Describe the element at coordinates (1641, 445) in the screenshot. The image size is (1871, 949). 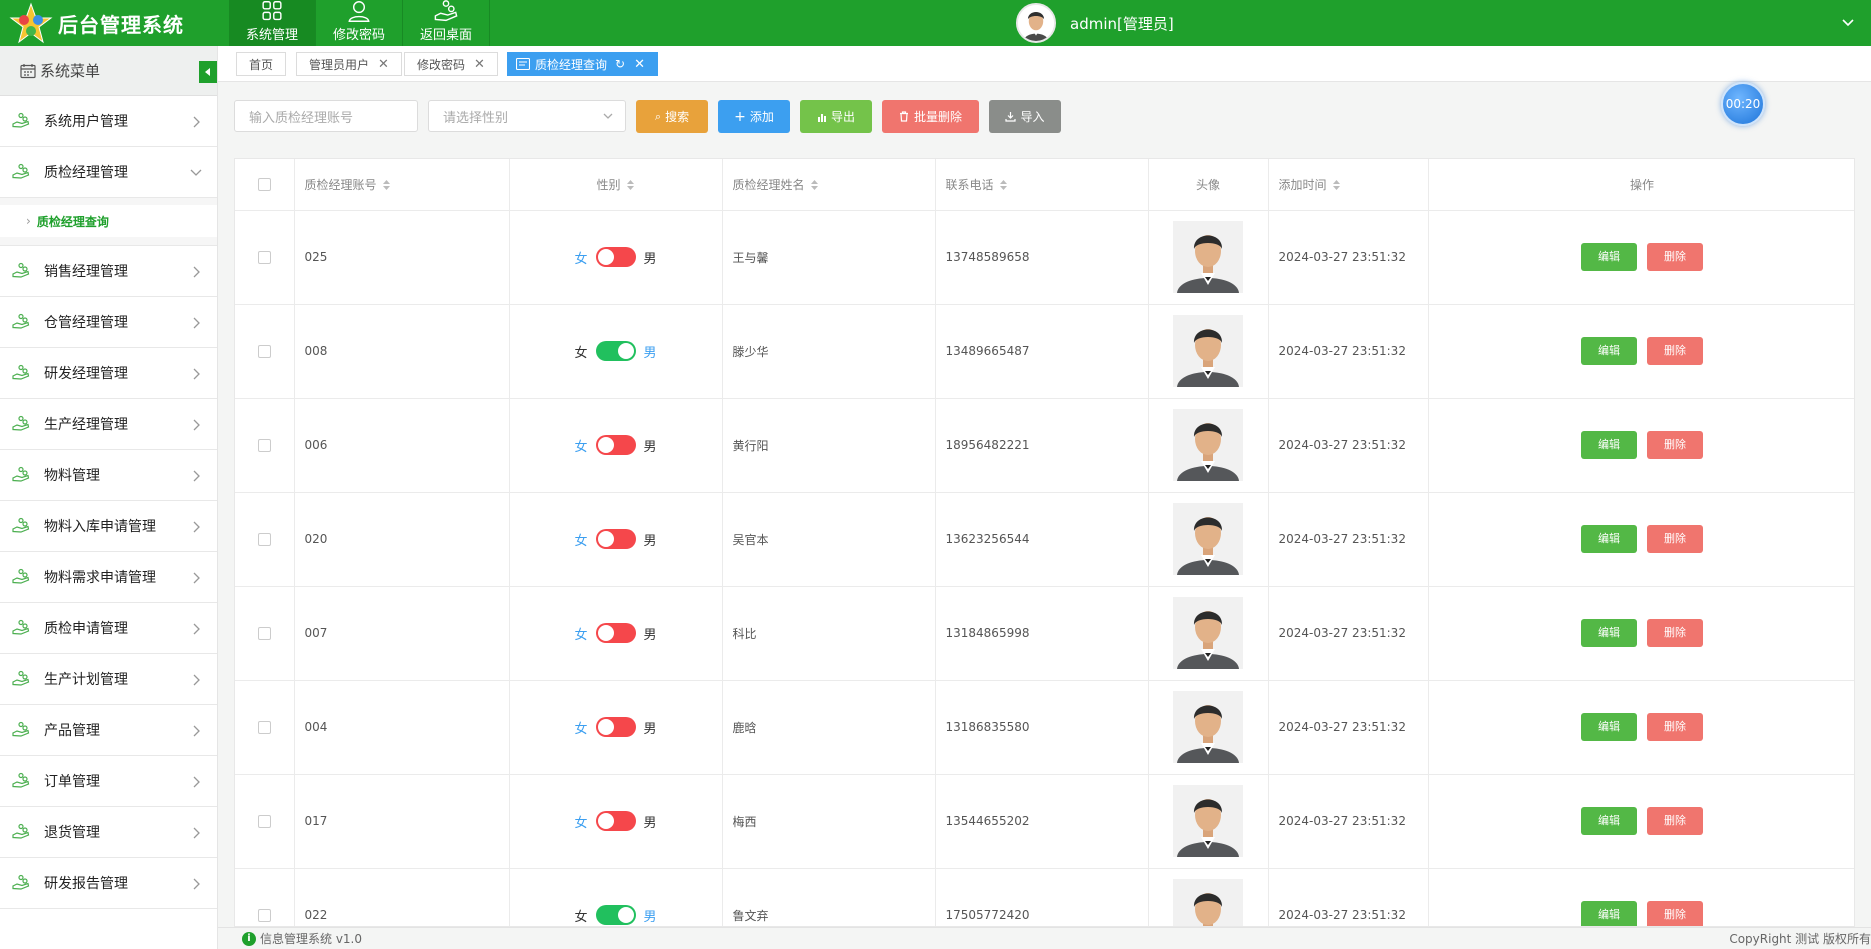
I see `cell-operations: 编辑 删除` at that location.